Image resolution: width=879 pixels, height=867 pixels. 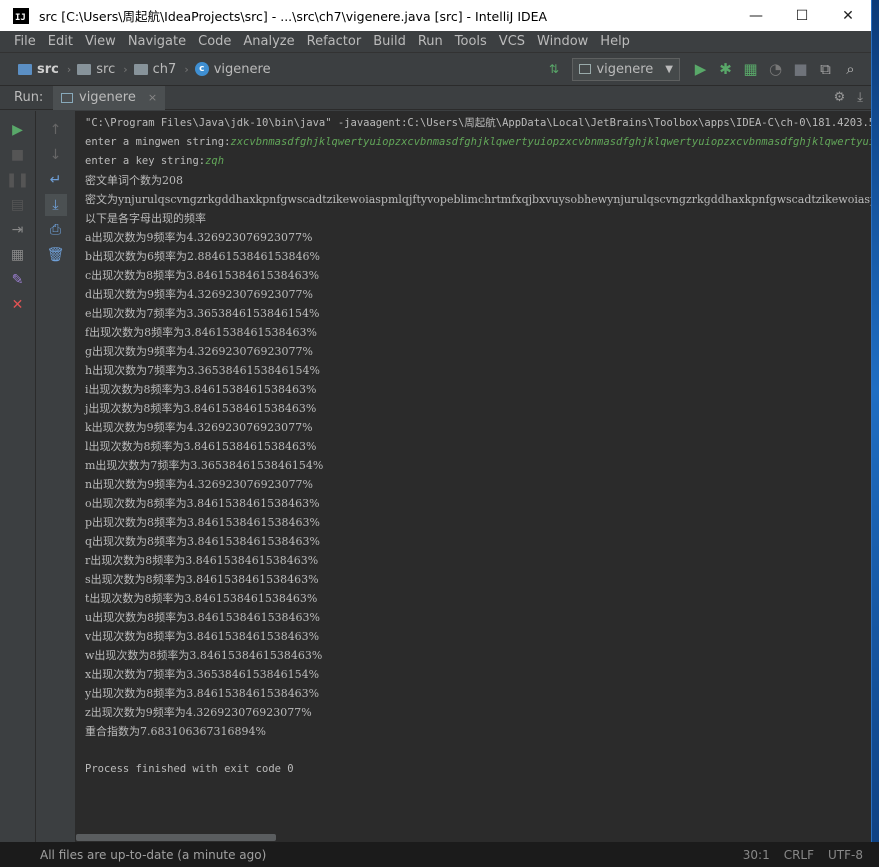 What do you see at coordinates (242, 69) in the screenshot?
I see `breadcrumb-label: vigenere` at bounding box center [242, 69].